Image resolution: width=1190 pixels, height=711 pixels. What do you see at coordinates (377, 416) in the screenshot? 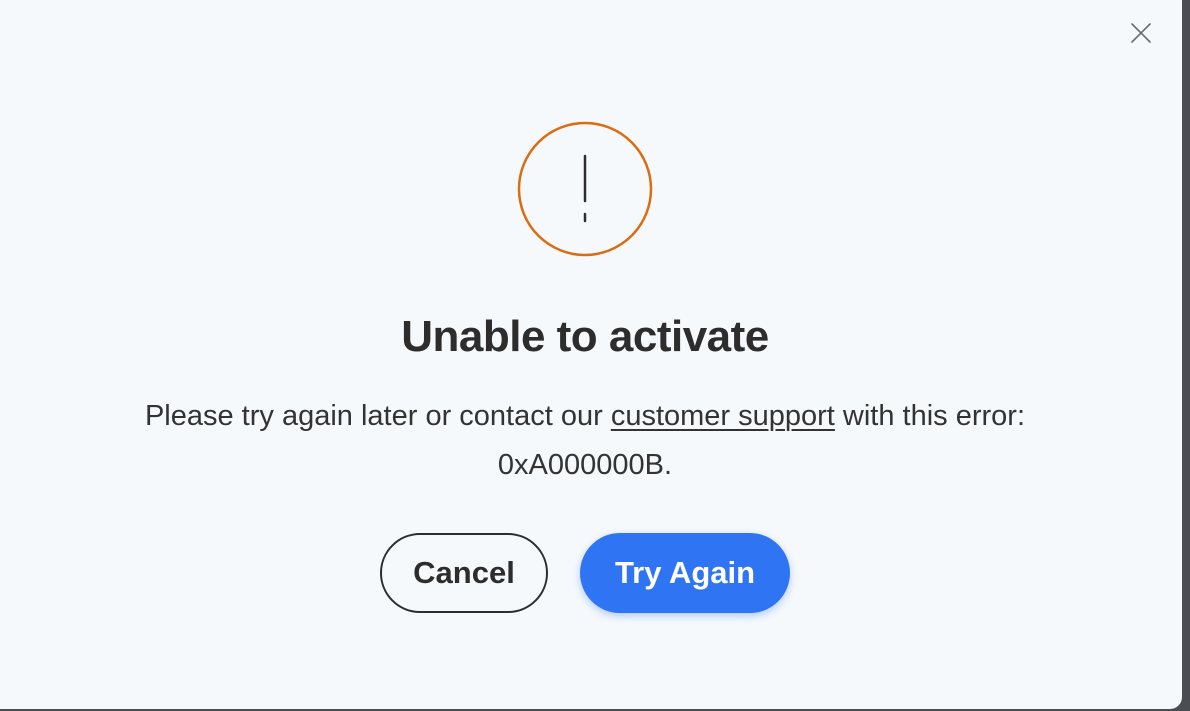
I see `message-text-before: Please try again later or contact our` at bounding box center [377, 416].